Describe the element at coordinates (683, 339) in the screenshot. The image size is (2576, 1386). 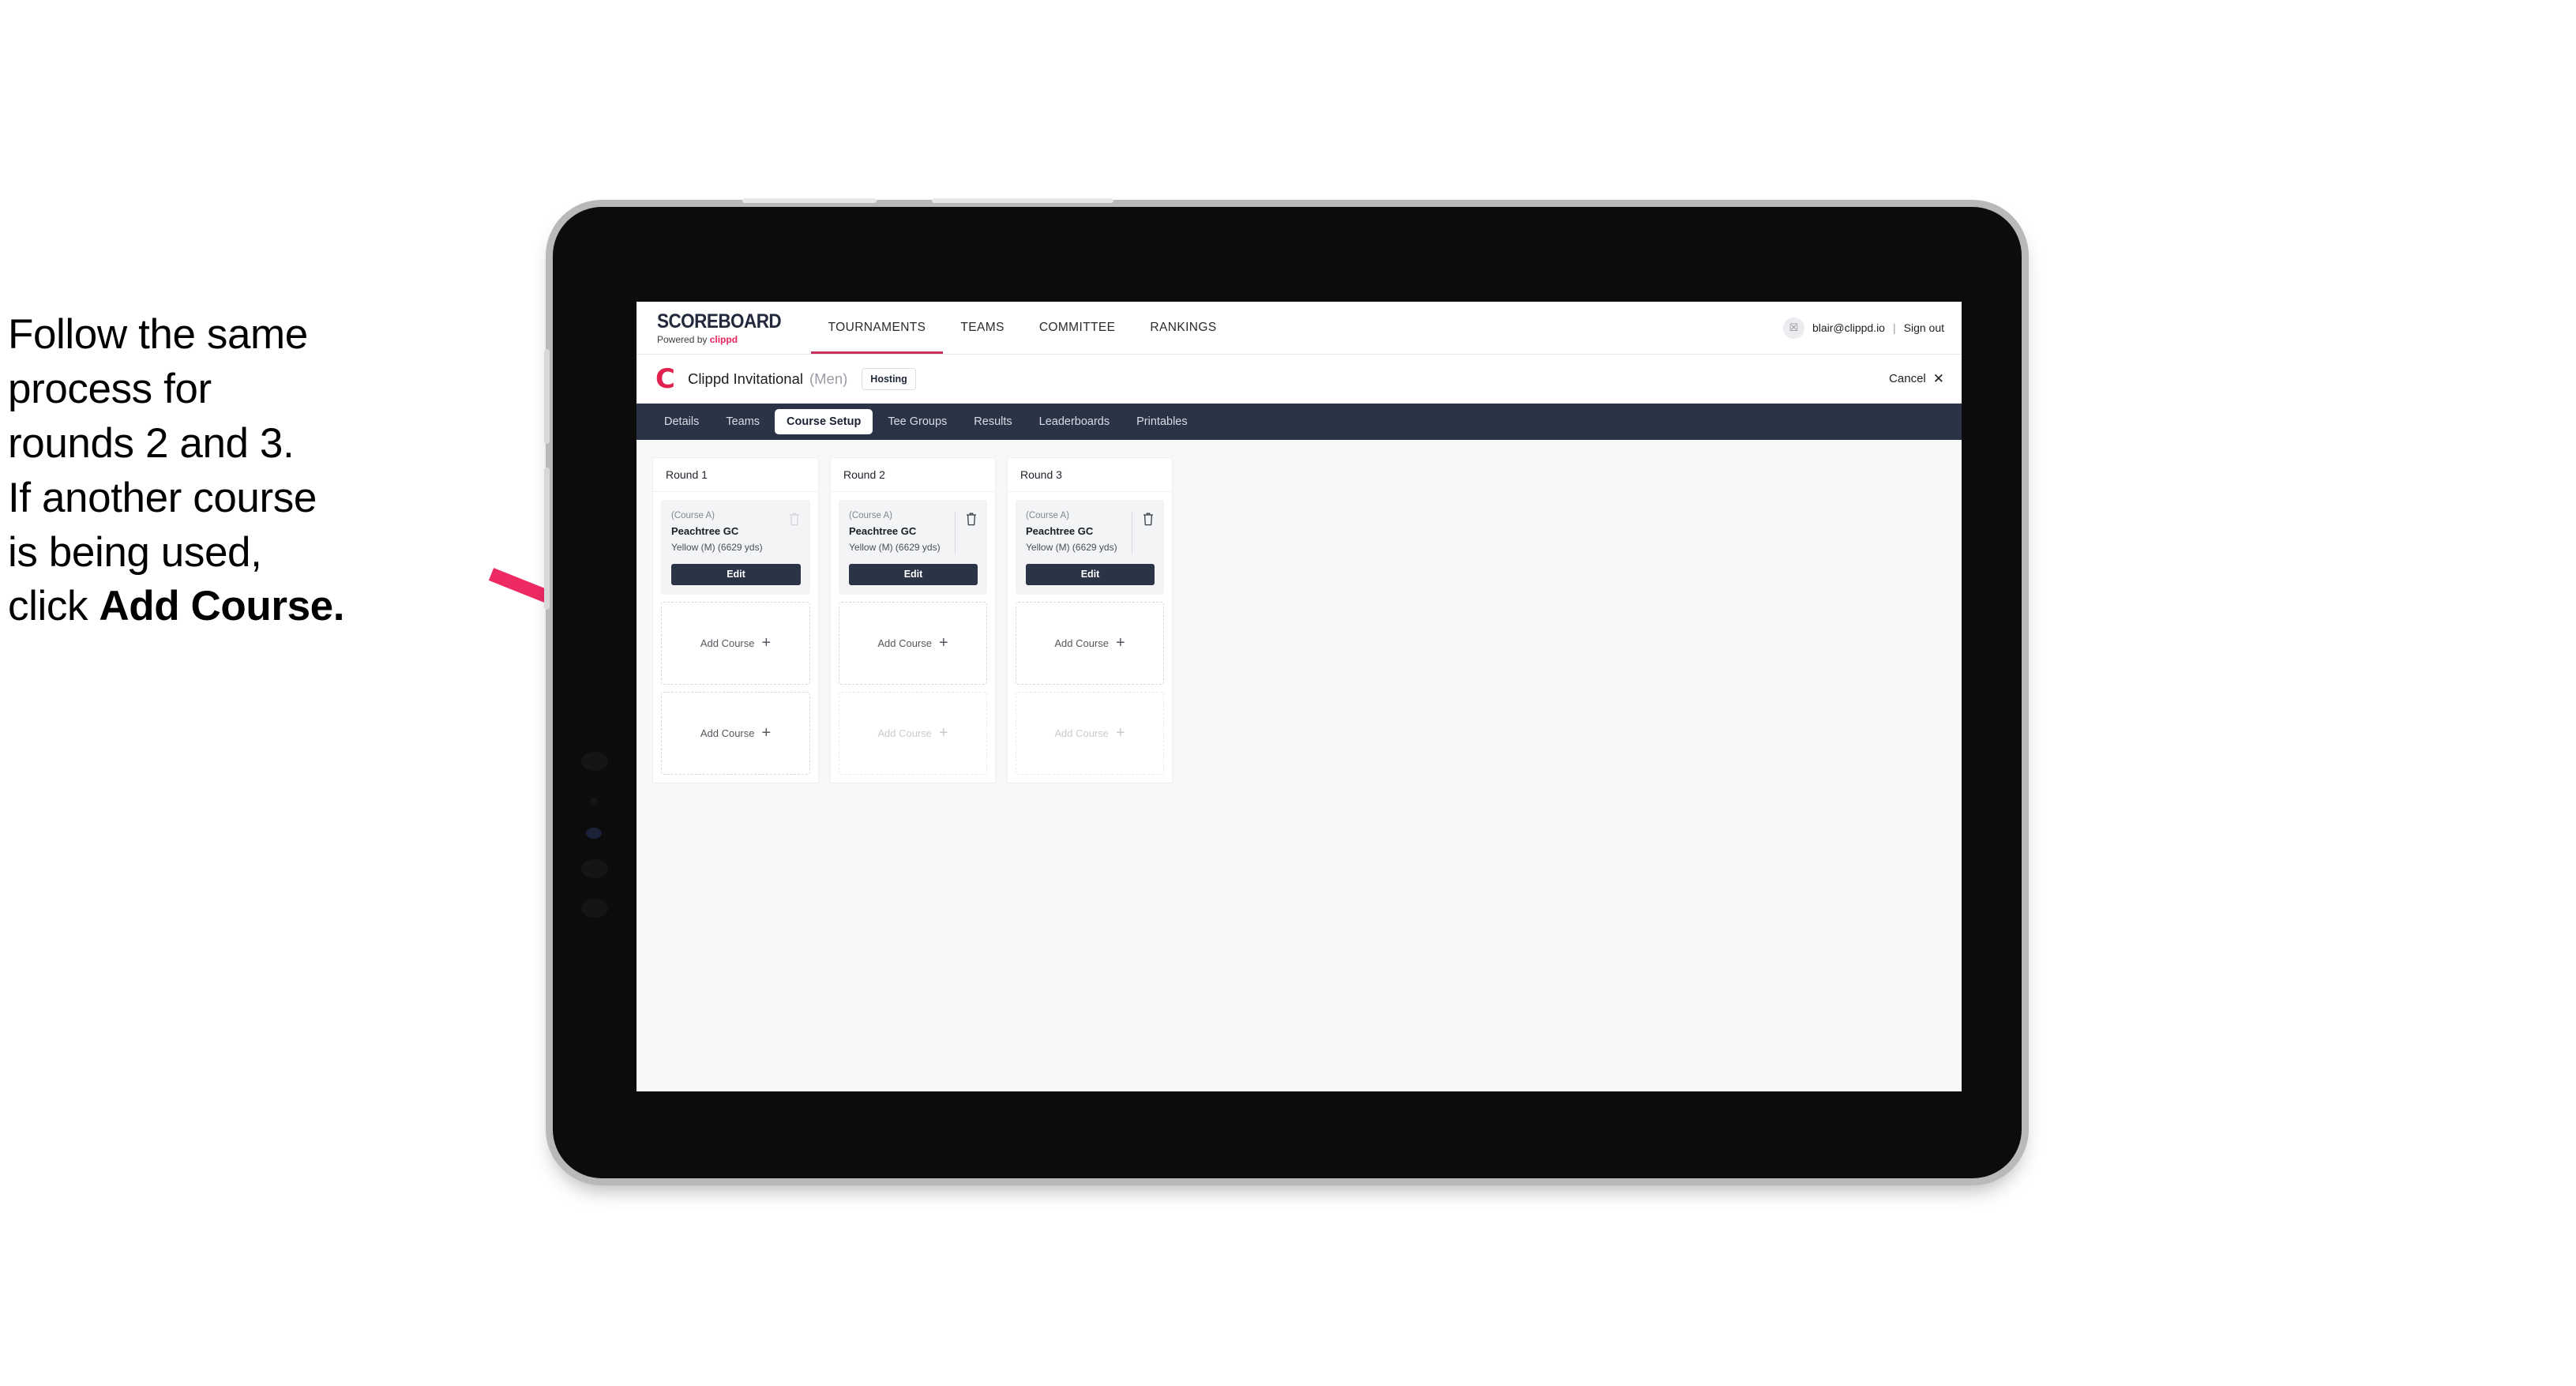
I see `brand-tagline-prefix: Powered by` at that location.